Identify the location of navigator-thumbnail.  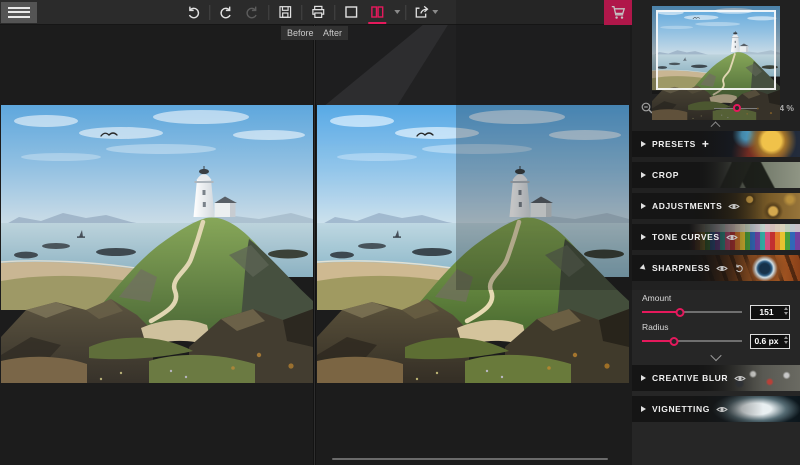
(716, 63).